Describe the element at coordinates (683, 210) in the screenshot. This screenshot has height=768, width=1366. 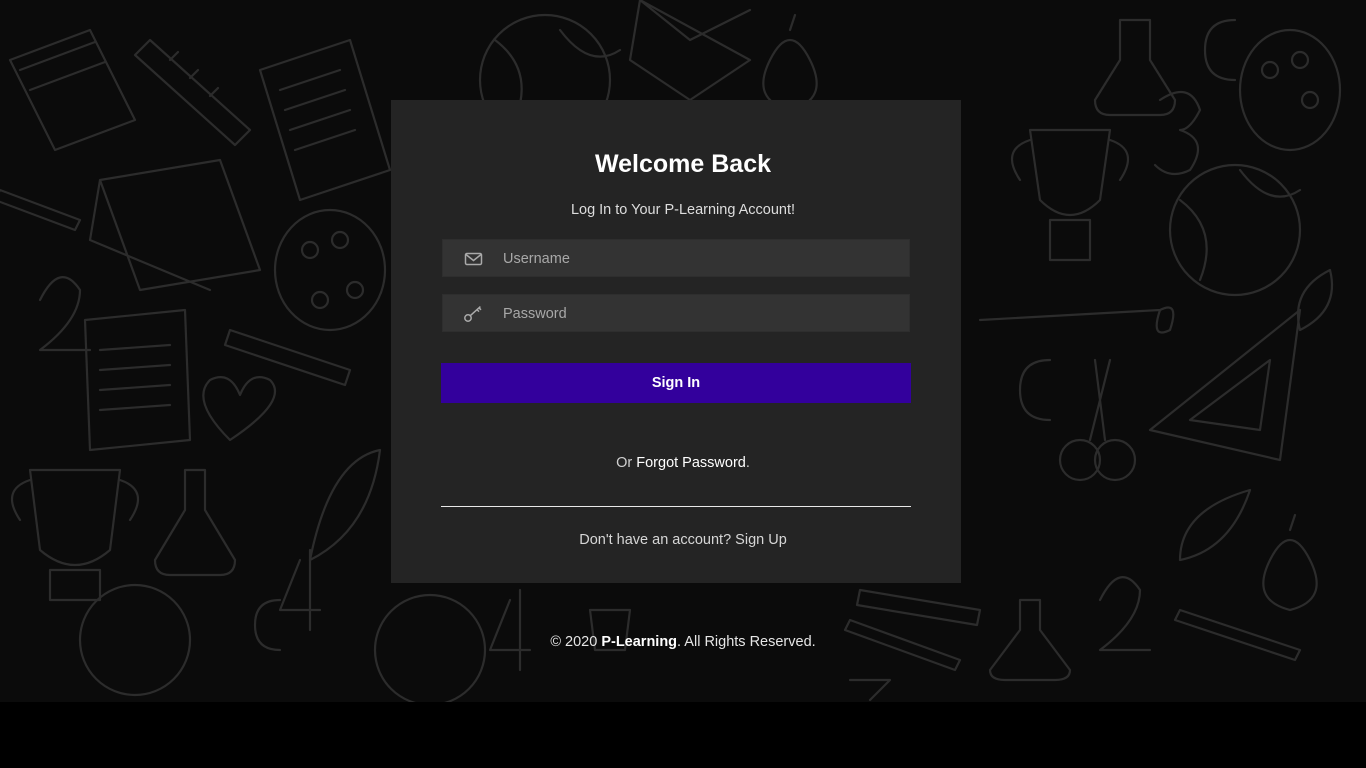
I see `login-subtitle: Log In to Your P-Learning Account!` at that location.